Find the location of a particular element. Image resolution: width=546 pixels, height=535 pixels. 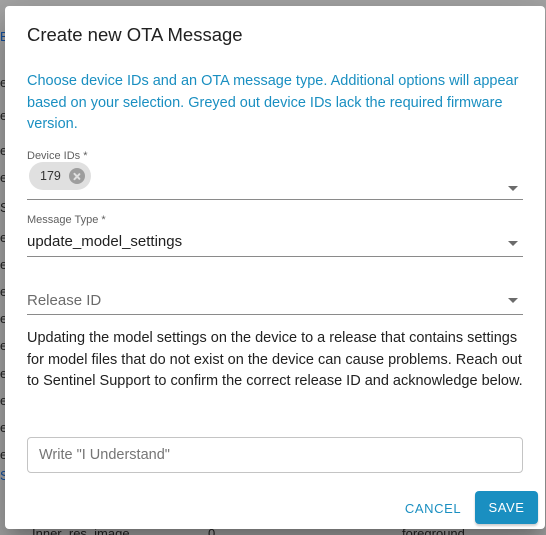

device-id-chip-label: 179 is located at coordinates (50, 176).